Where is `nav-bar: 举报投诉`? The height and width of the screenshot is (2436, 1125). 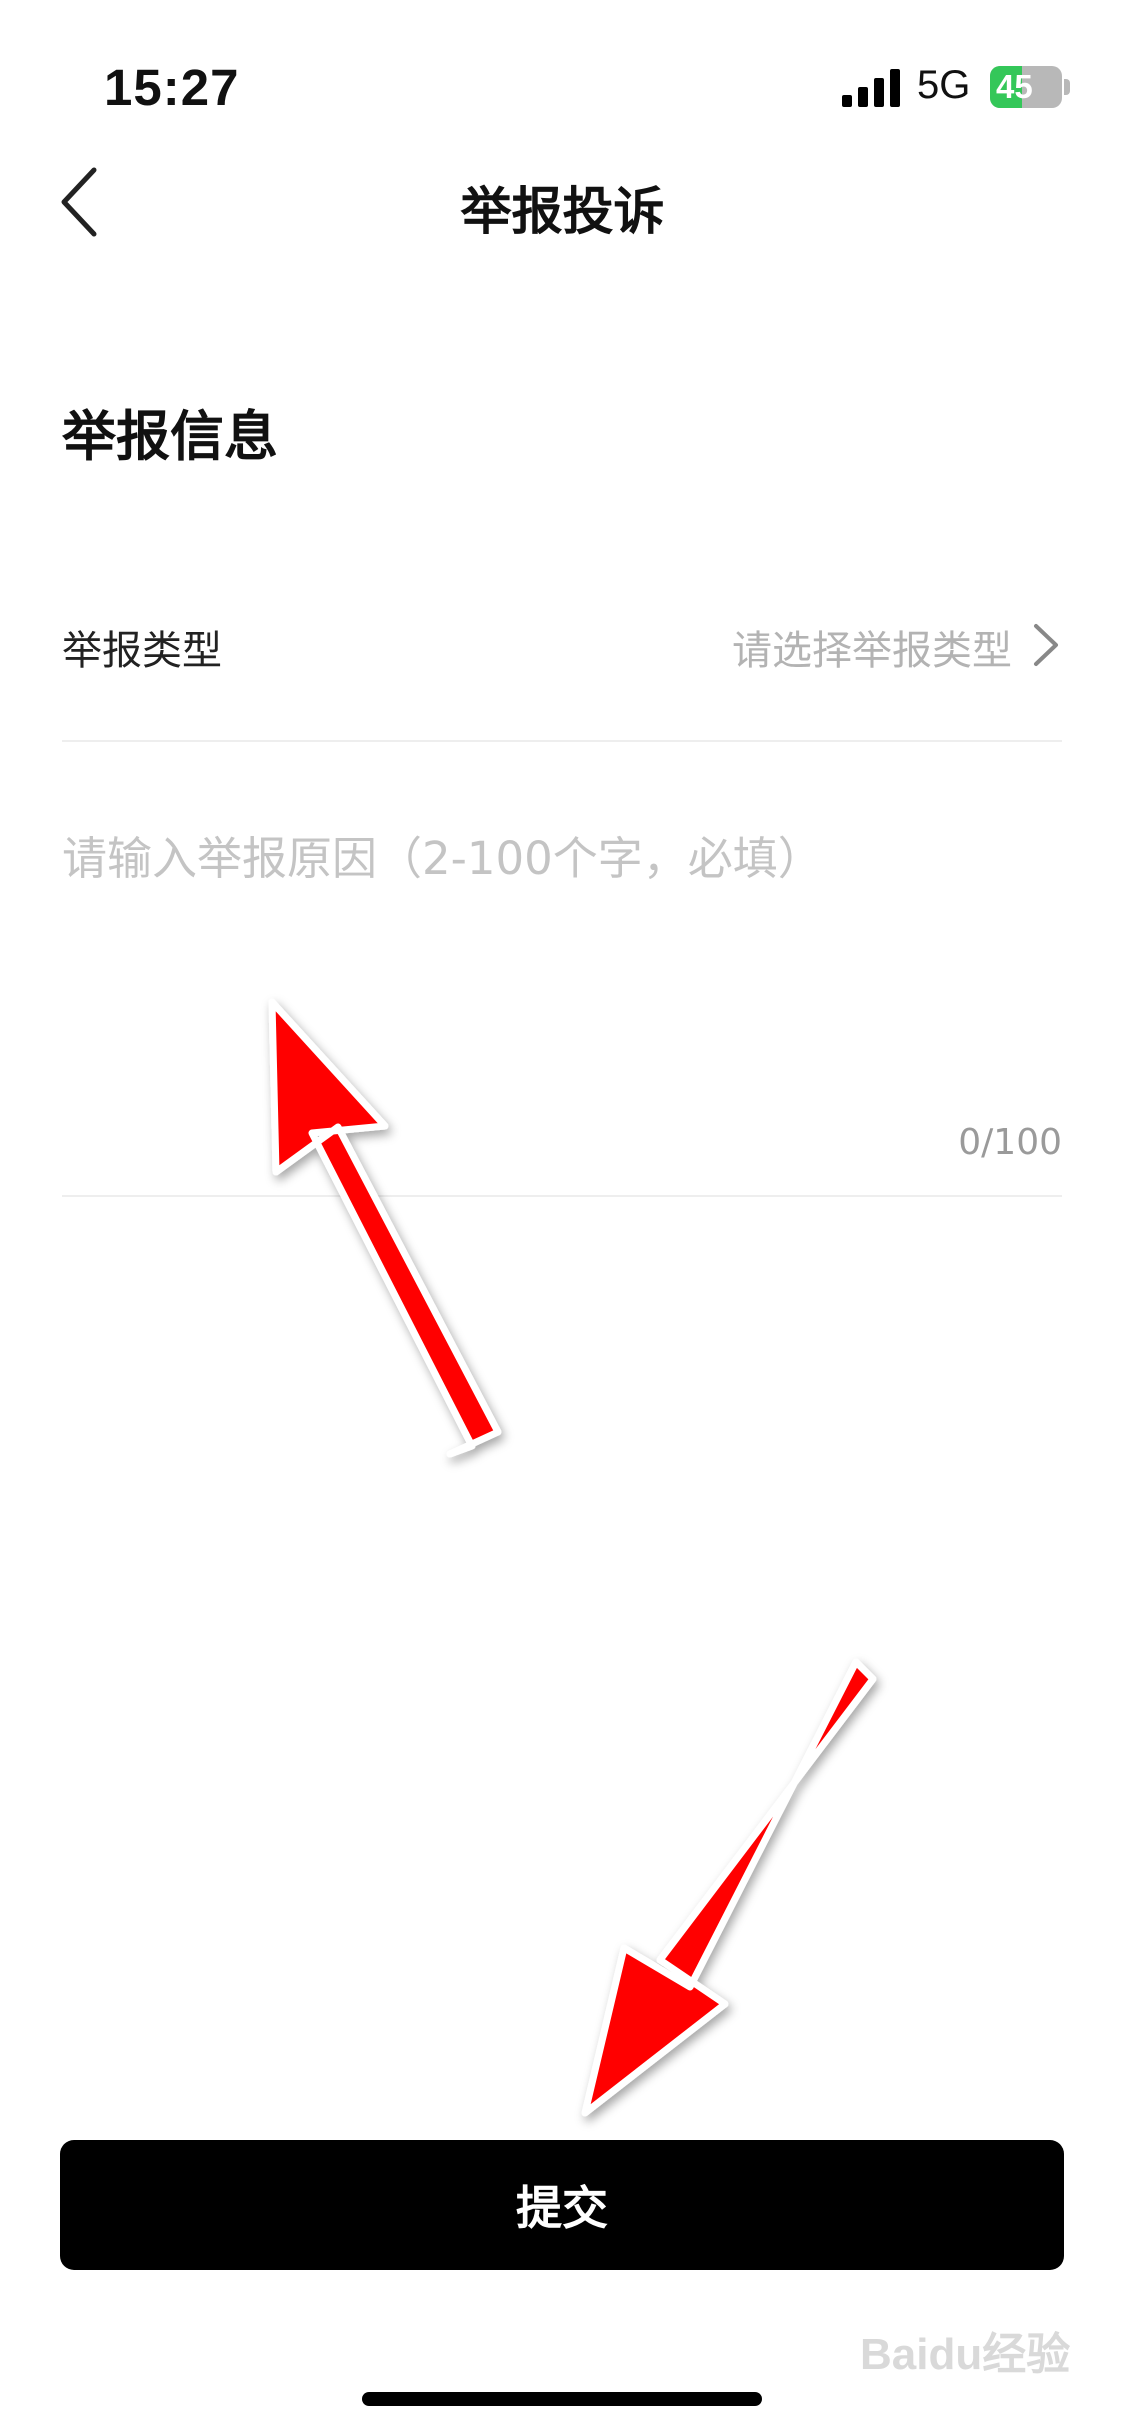 nav-bar: 举报投诉 is located at coordinates (562, 200).